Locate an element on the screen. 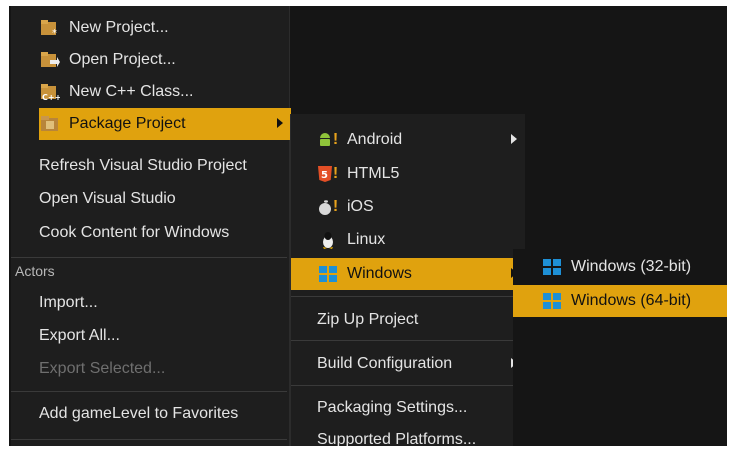 The image size is (730, 451). platform-android-item: ! Android is located at coordinates (408, 140).